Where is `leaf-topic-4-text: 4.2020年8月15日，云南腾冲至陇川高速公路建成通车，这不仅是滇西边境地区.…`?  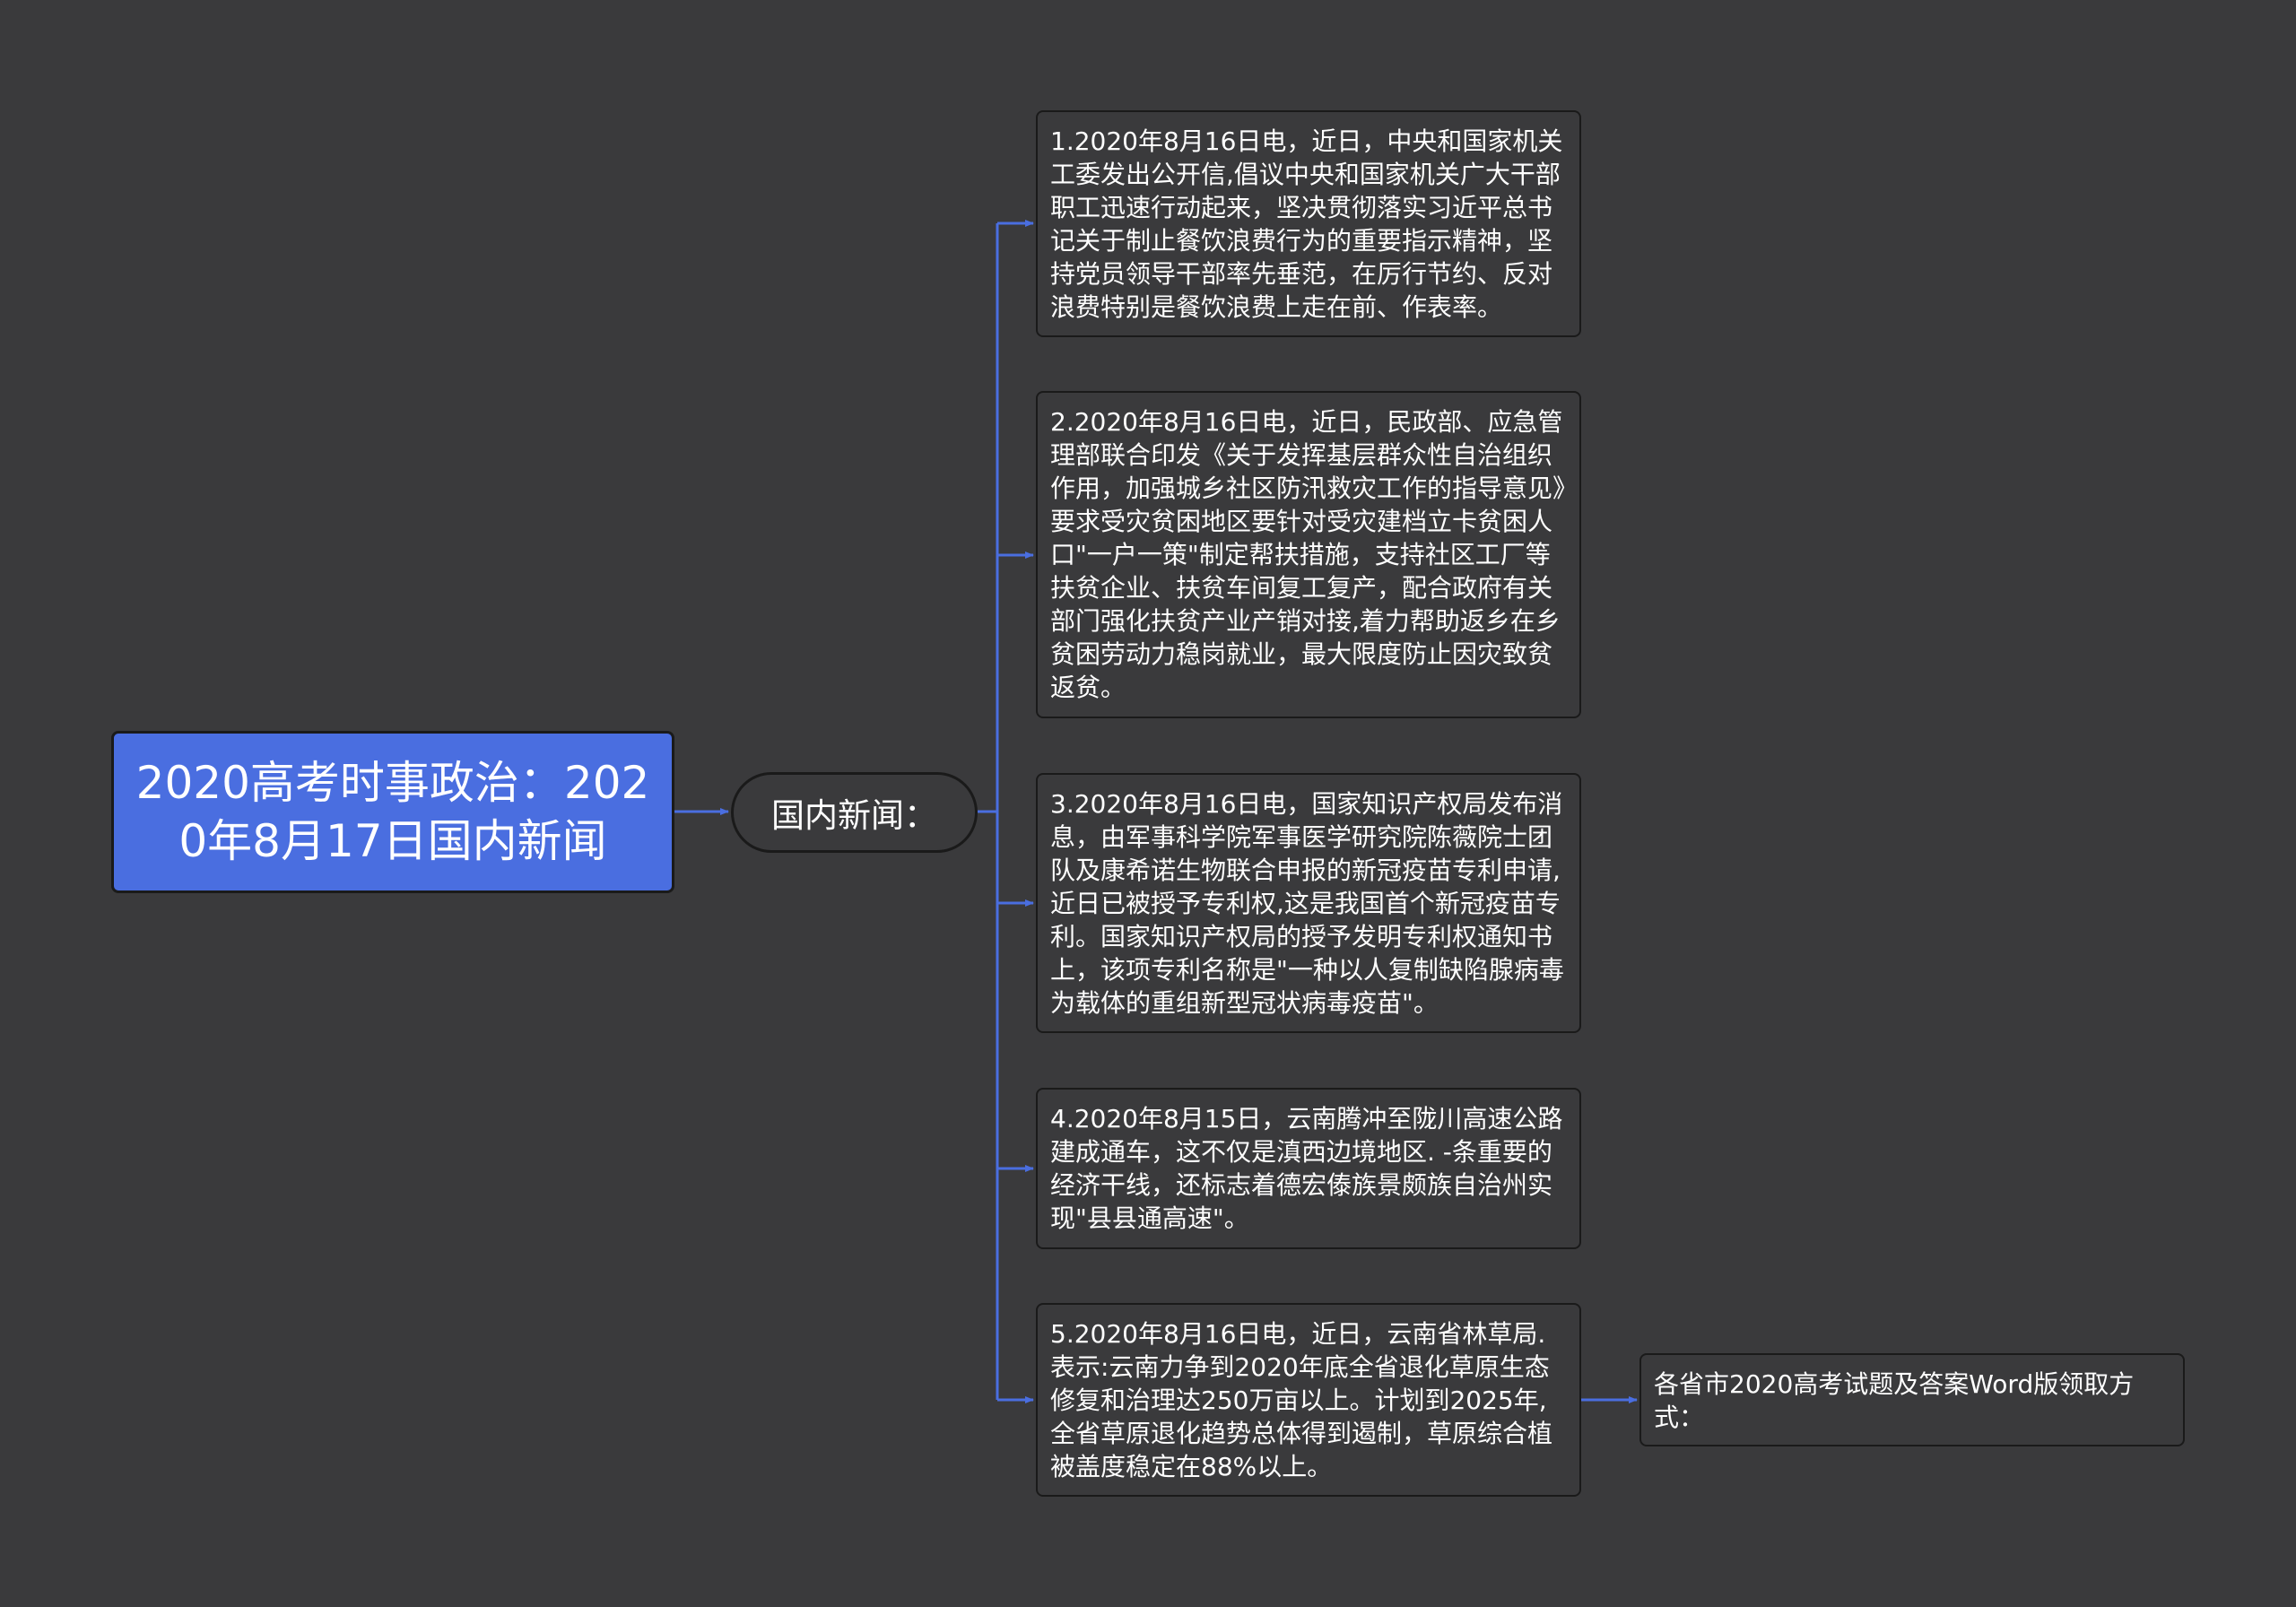 leaf-topic-4-text: 4.2020年8月15日，云南腾冲至陇川高速公路建成通车，这不仅是滇西边境地区.… is located at coordinates (1306, 1169).